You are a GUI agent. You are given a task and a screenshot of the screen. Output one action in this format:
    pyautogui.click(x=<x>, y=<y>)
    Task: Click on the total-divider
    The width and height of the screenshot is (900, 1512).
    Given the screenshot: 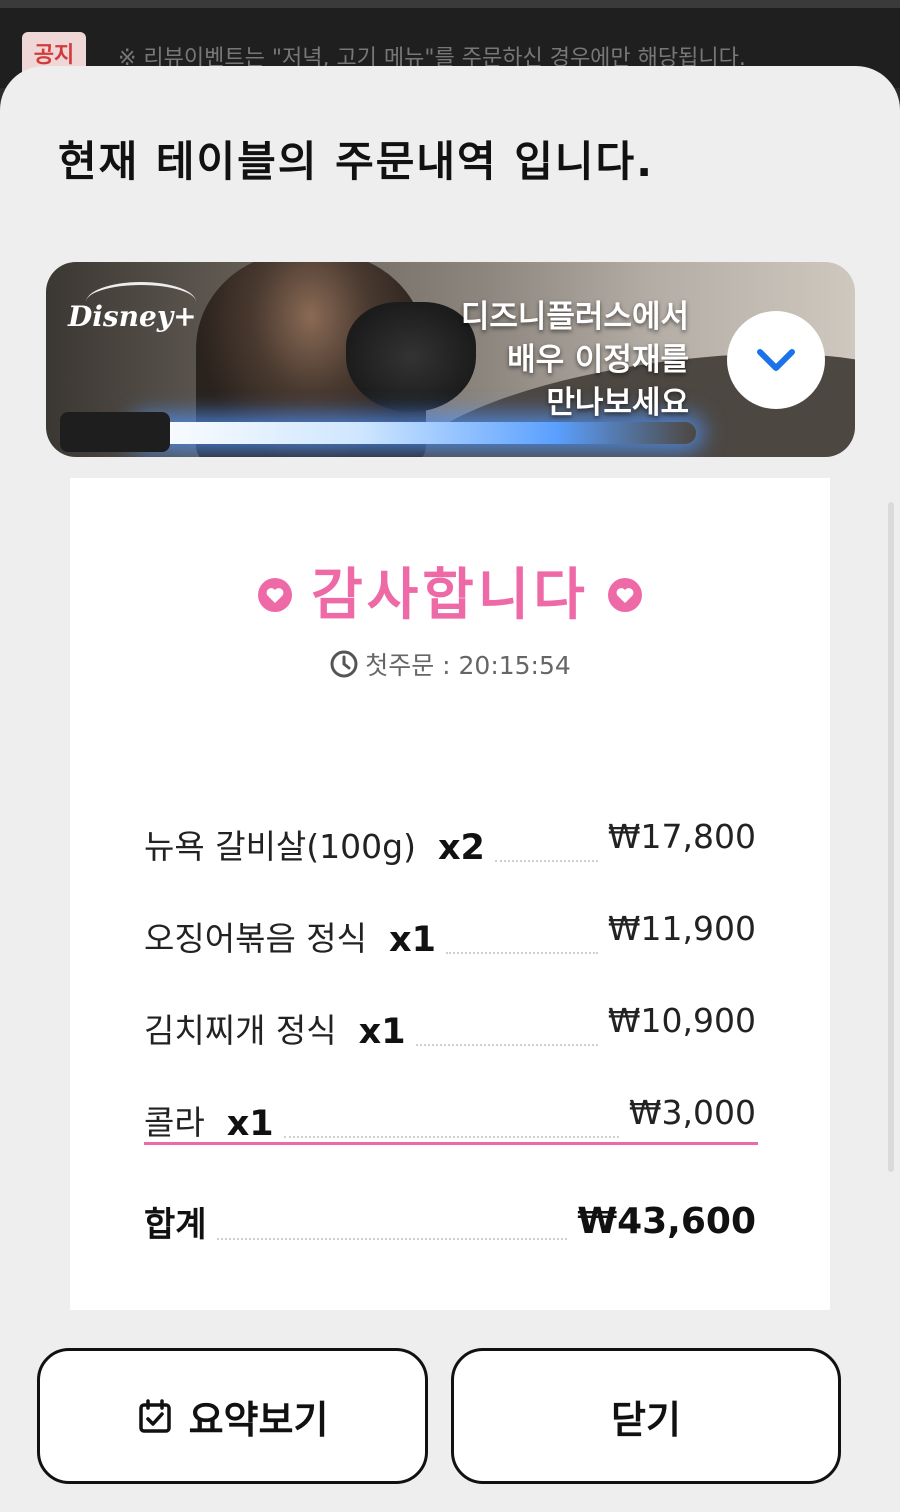 What is the action you would take?
    pyautogui.click(x=451, y=1143)
    